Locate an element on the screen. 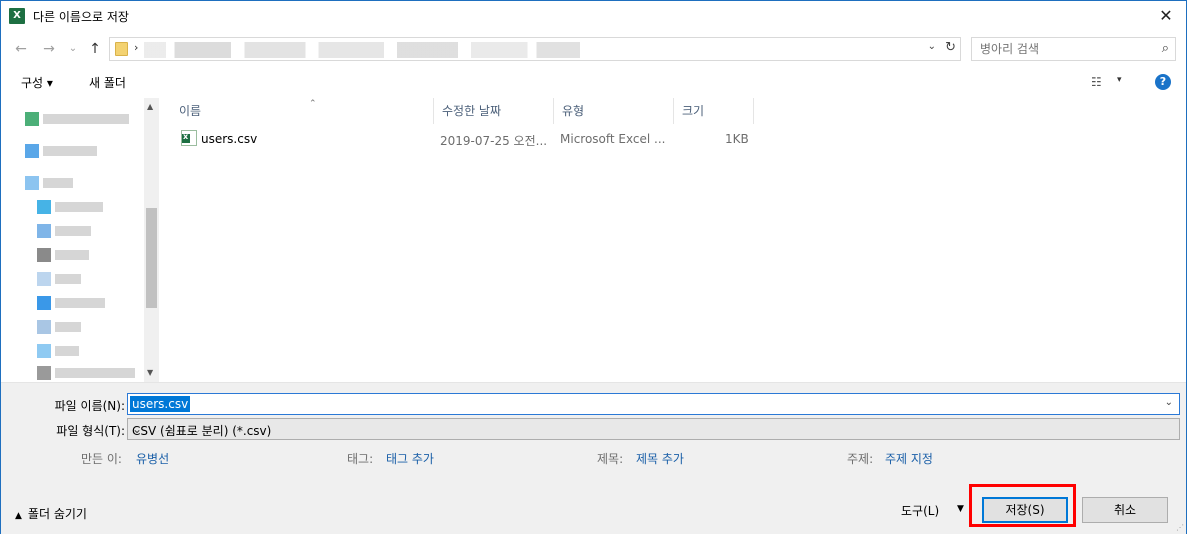 This screenshot has width=1187, height=534. search-box: ⌕ is located at coordinates (1073, 49).